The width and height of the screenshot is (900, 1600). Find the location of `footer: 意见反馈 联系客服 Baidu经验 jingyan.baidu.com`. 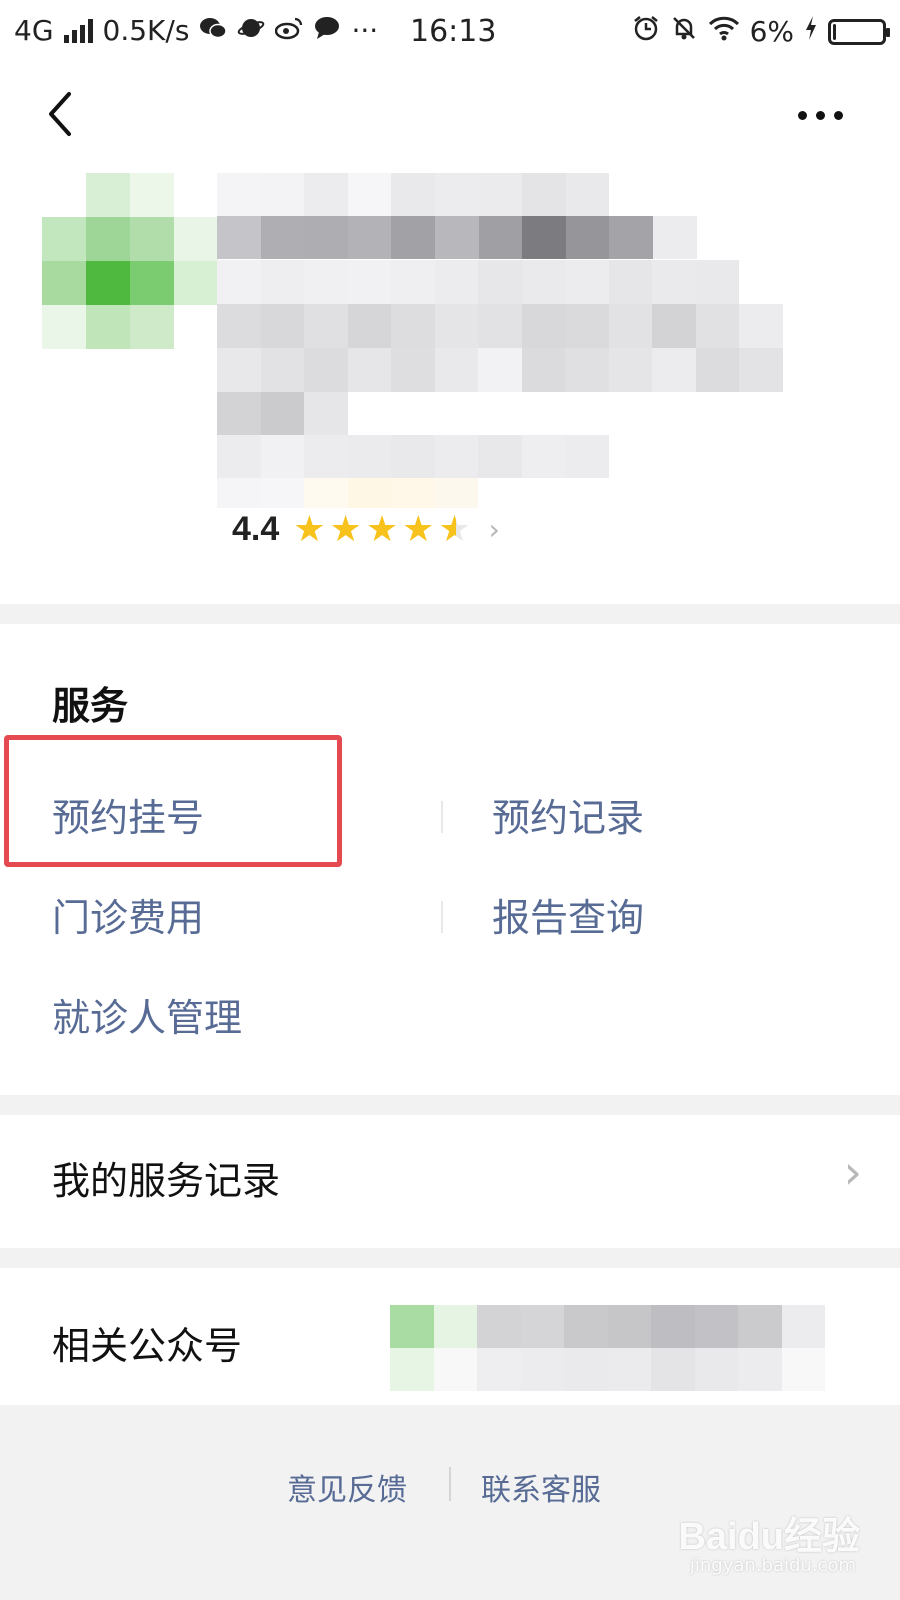

footer: 意见反馈 联系客服 Baidu经验 jingyan.baidu.com is located at coordinates (450, 1502).